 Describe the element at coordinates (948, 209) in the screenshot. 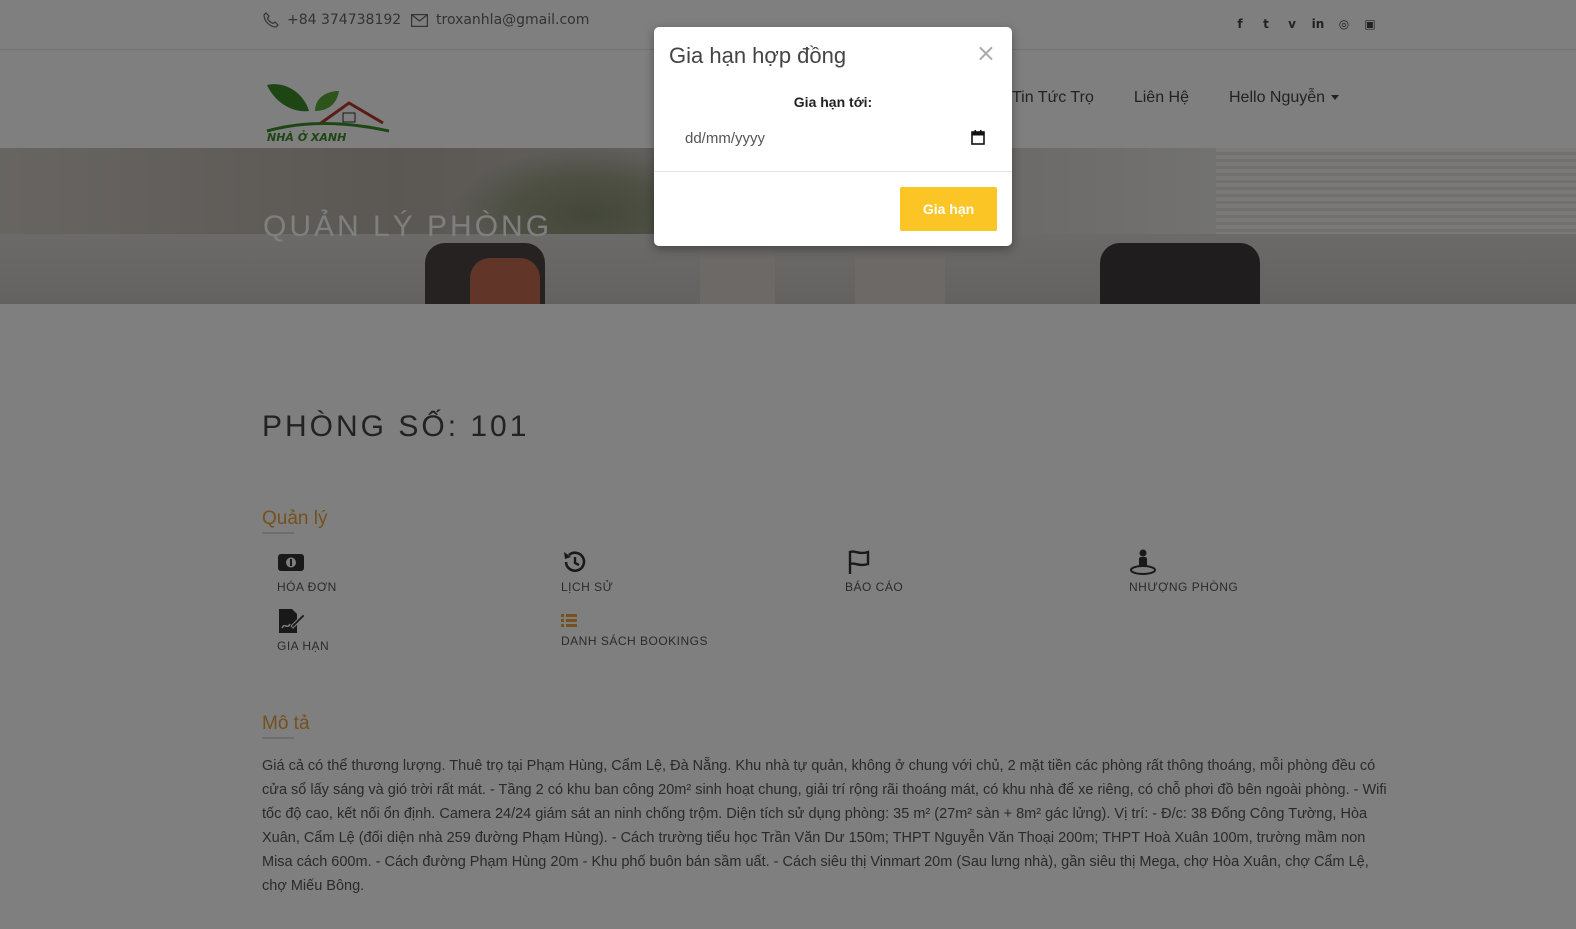

I see `extend-button: Gia hạn` at that location.